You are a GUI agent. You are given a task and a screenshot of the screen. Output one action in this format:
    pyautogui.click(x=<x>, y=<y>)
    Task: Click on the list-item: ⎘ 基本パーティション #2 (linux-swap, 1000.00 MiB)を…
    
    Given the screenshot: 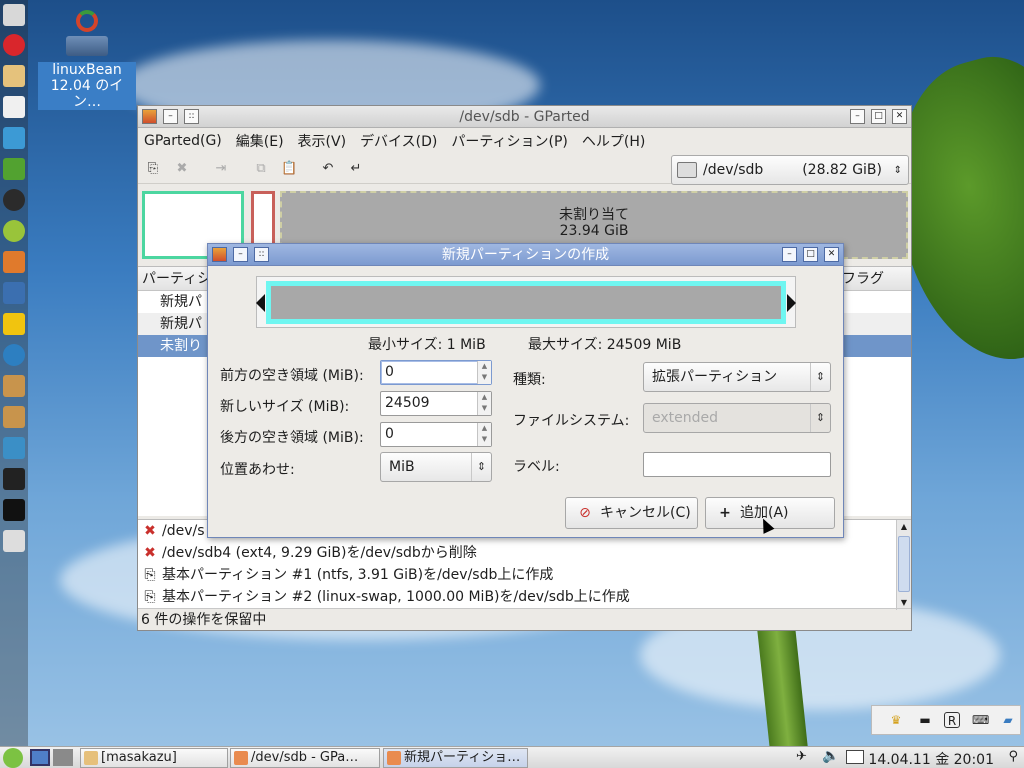 What is the action you would take?
    pyautogui.click(x=524, y=597)
    